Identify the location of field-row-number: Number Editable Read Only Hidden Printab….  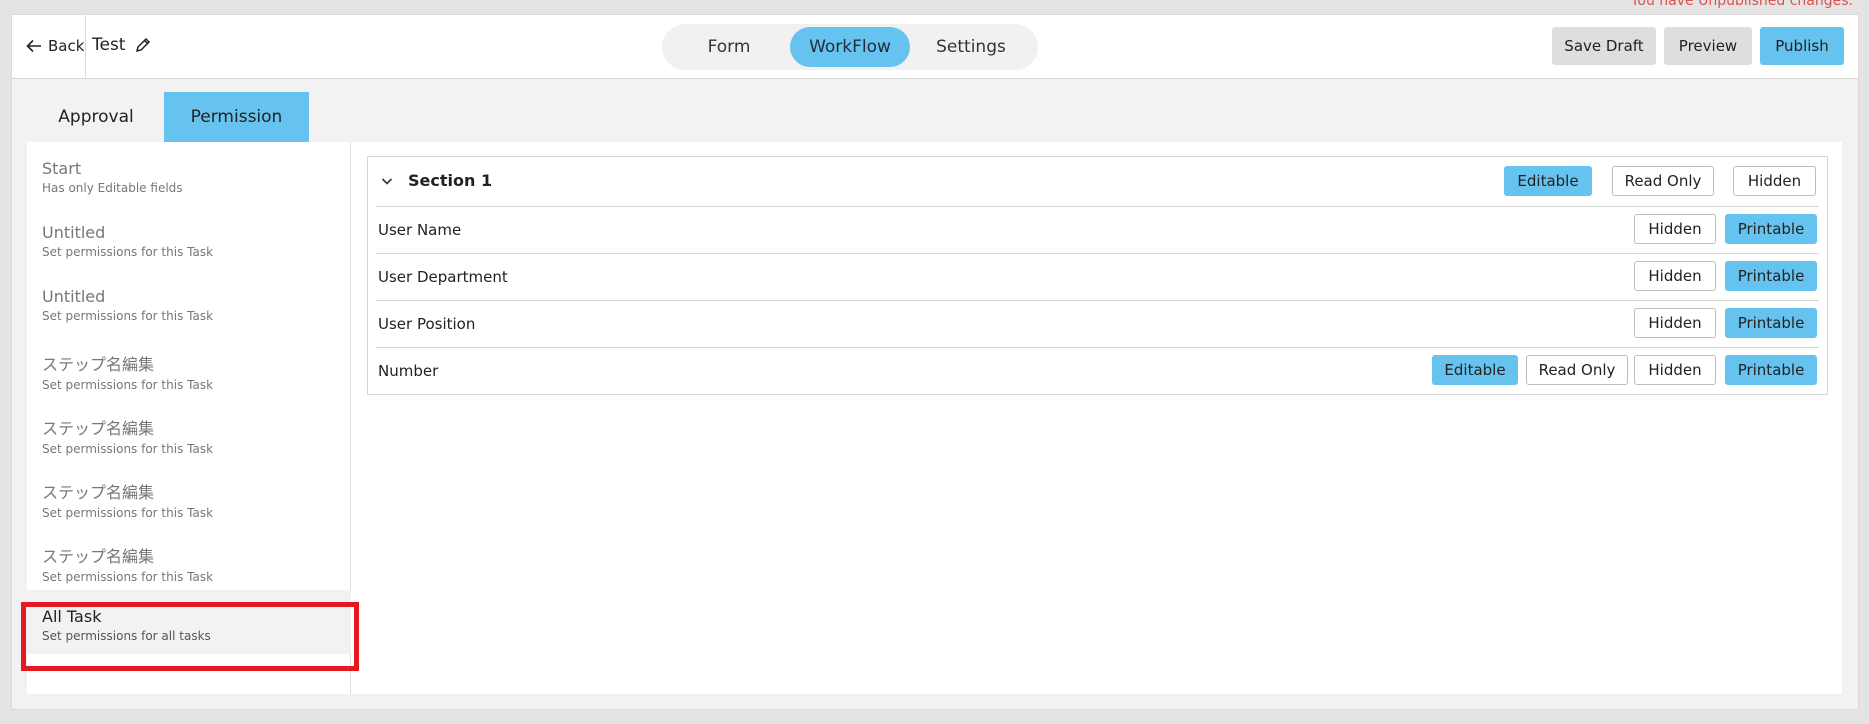
(1097, 370).